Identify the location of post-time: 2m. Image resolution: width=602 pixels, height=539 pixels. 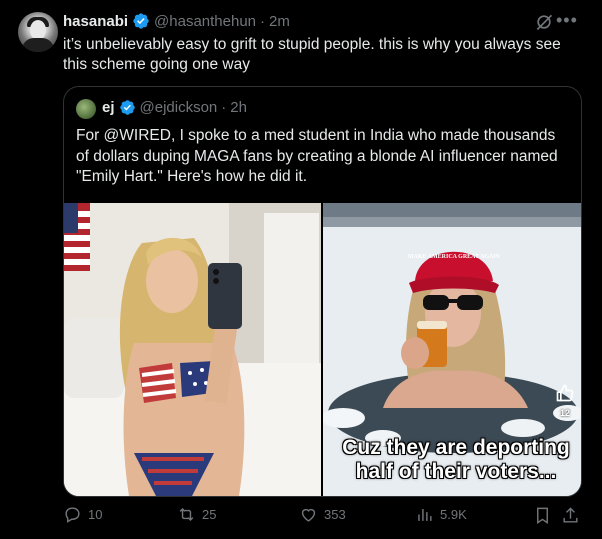
(279, 21).